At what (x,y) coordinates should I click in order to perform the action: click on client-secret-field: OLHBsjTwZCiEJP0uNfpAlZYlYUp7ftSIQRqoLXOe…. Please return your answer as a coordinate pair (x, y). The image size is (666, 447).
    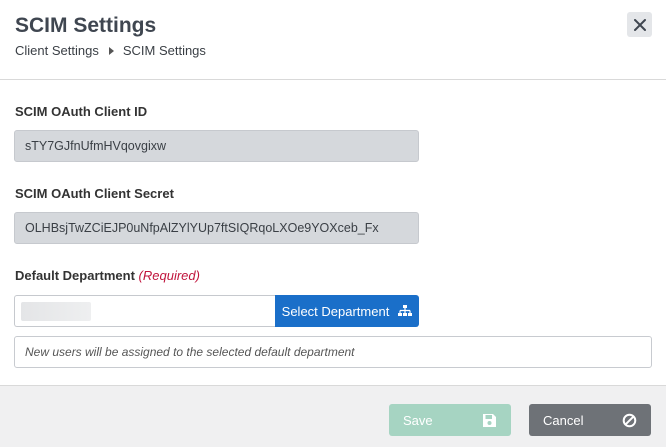
    Looking at the image, I should click on (216, 228).